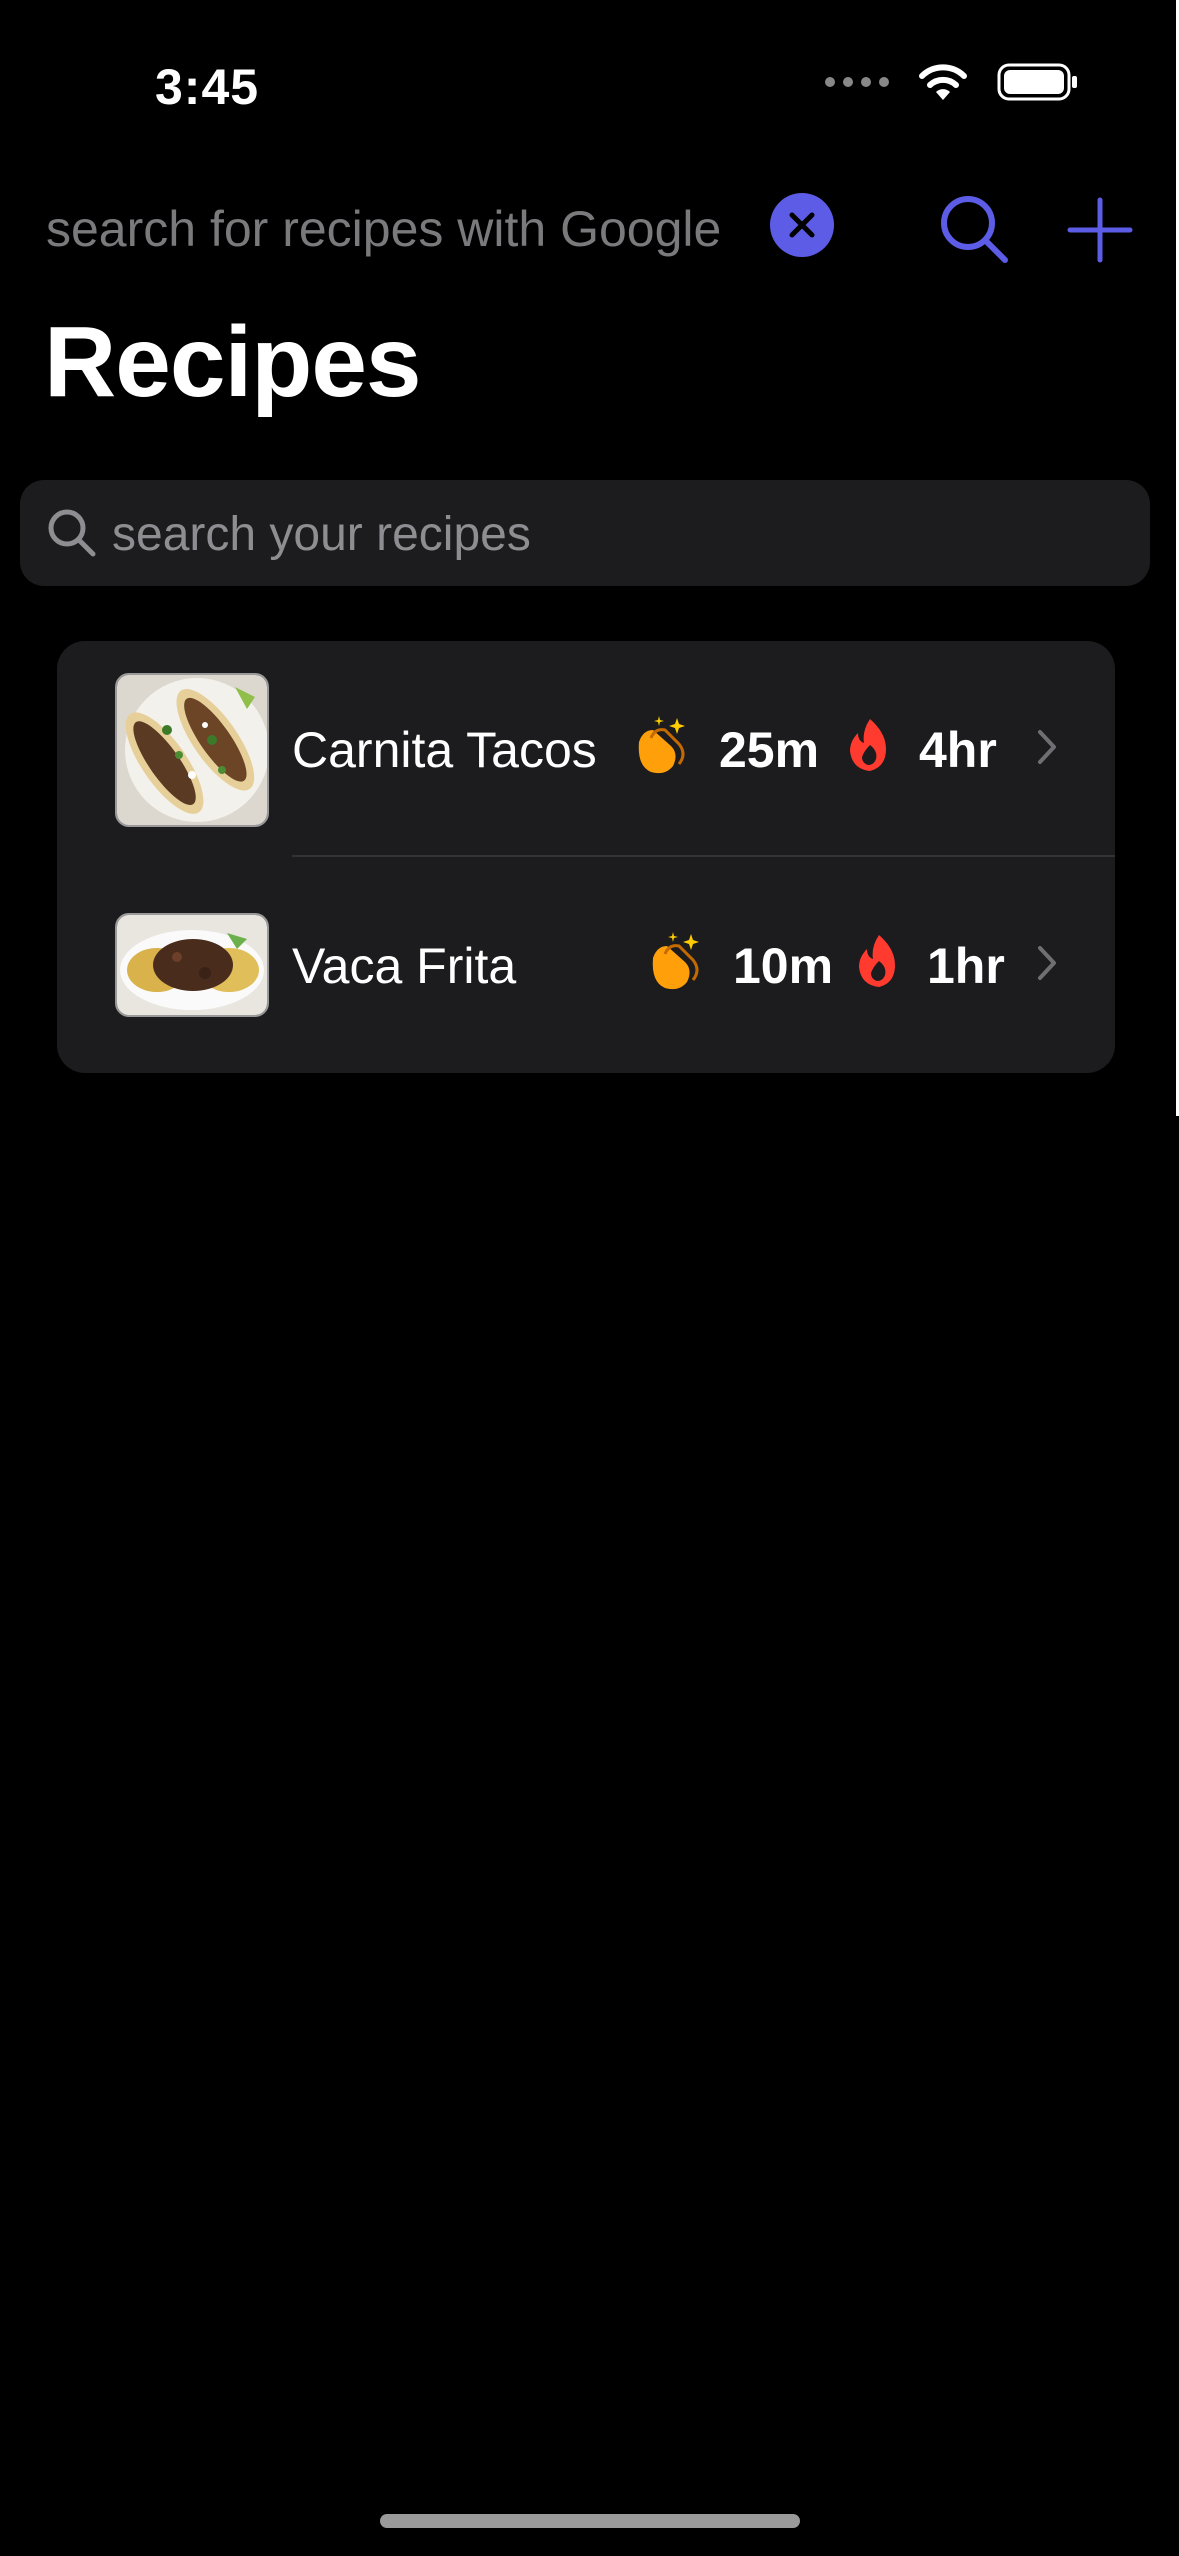 The image size is (1179, 2556). What do you see at coordinates (383, 229) in the screenshot?
I see `google-search-input: search for recipes with Google` at bounding box center [383, 229].